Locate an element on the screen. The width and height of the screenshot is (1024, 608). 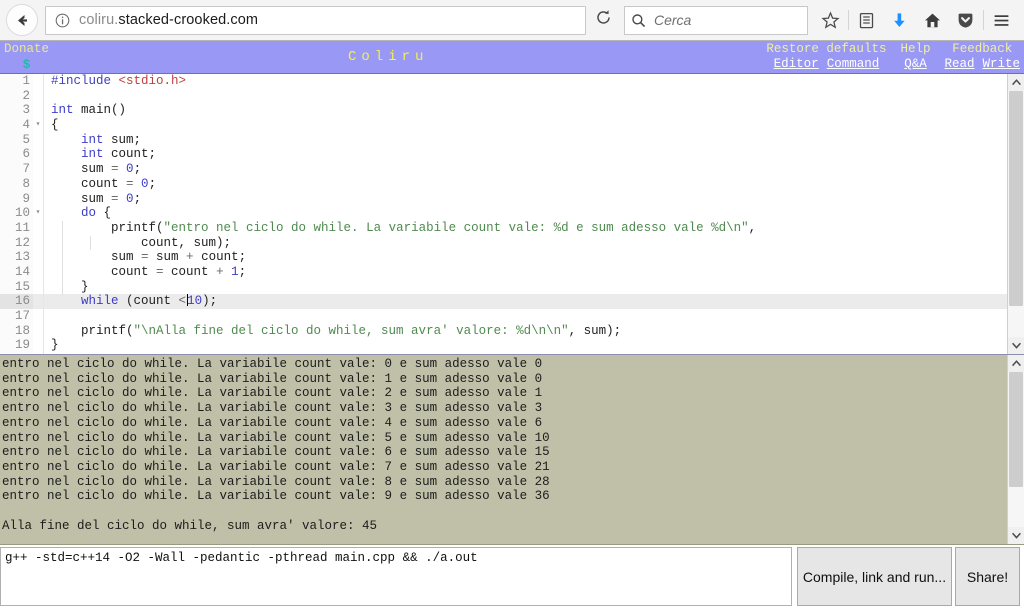
downloads-icon is located at coordinates (899, 20).